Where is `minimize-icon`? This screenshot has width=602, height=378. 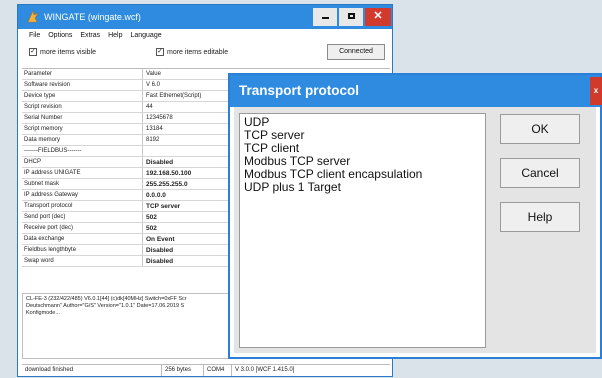
minimize-icon is located at coordinates (325, 17).